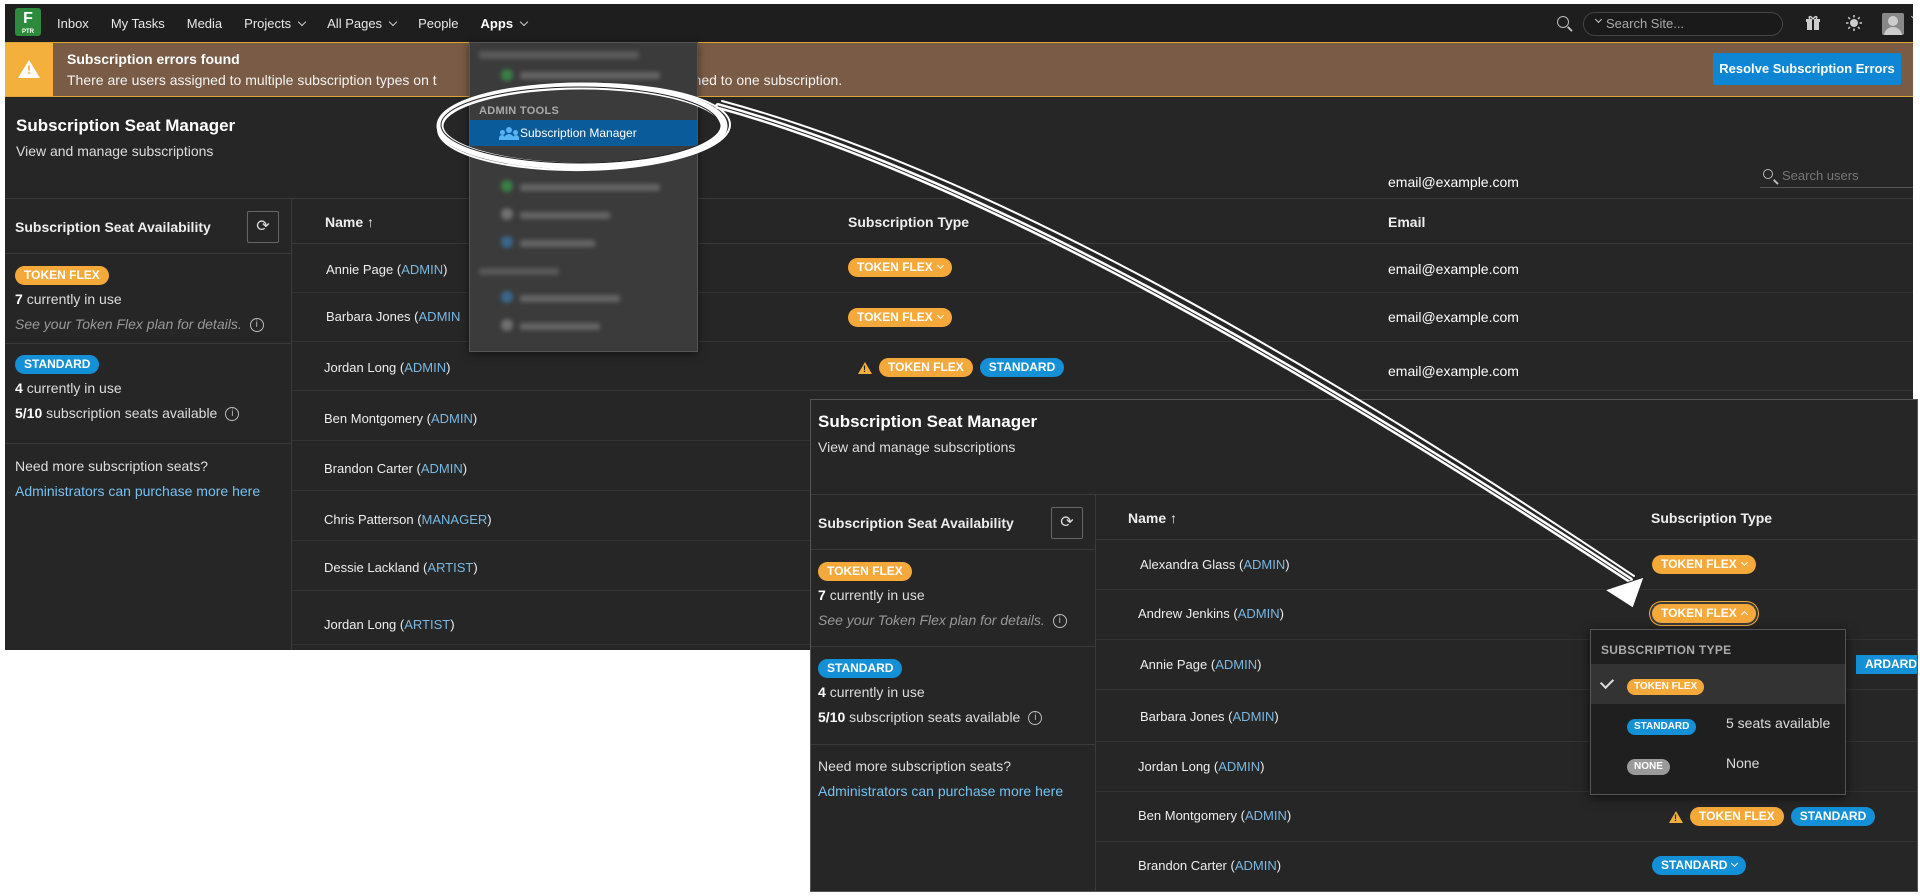 Image resolution: width=1920 pixels, height=896 pixels. What do you see at coordinates (393, 316) in the screenshot?
I see `user-name: Barbara Jones (ADMIN` at bounding box center [393, 316].